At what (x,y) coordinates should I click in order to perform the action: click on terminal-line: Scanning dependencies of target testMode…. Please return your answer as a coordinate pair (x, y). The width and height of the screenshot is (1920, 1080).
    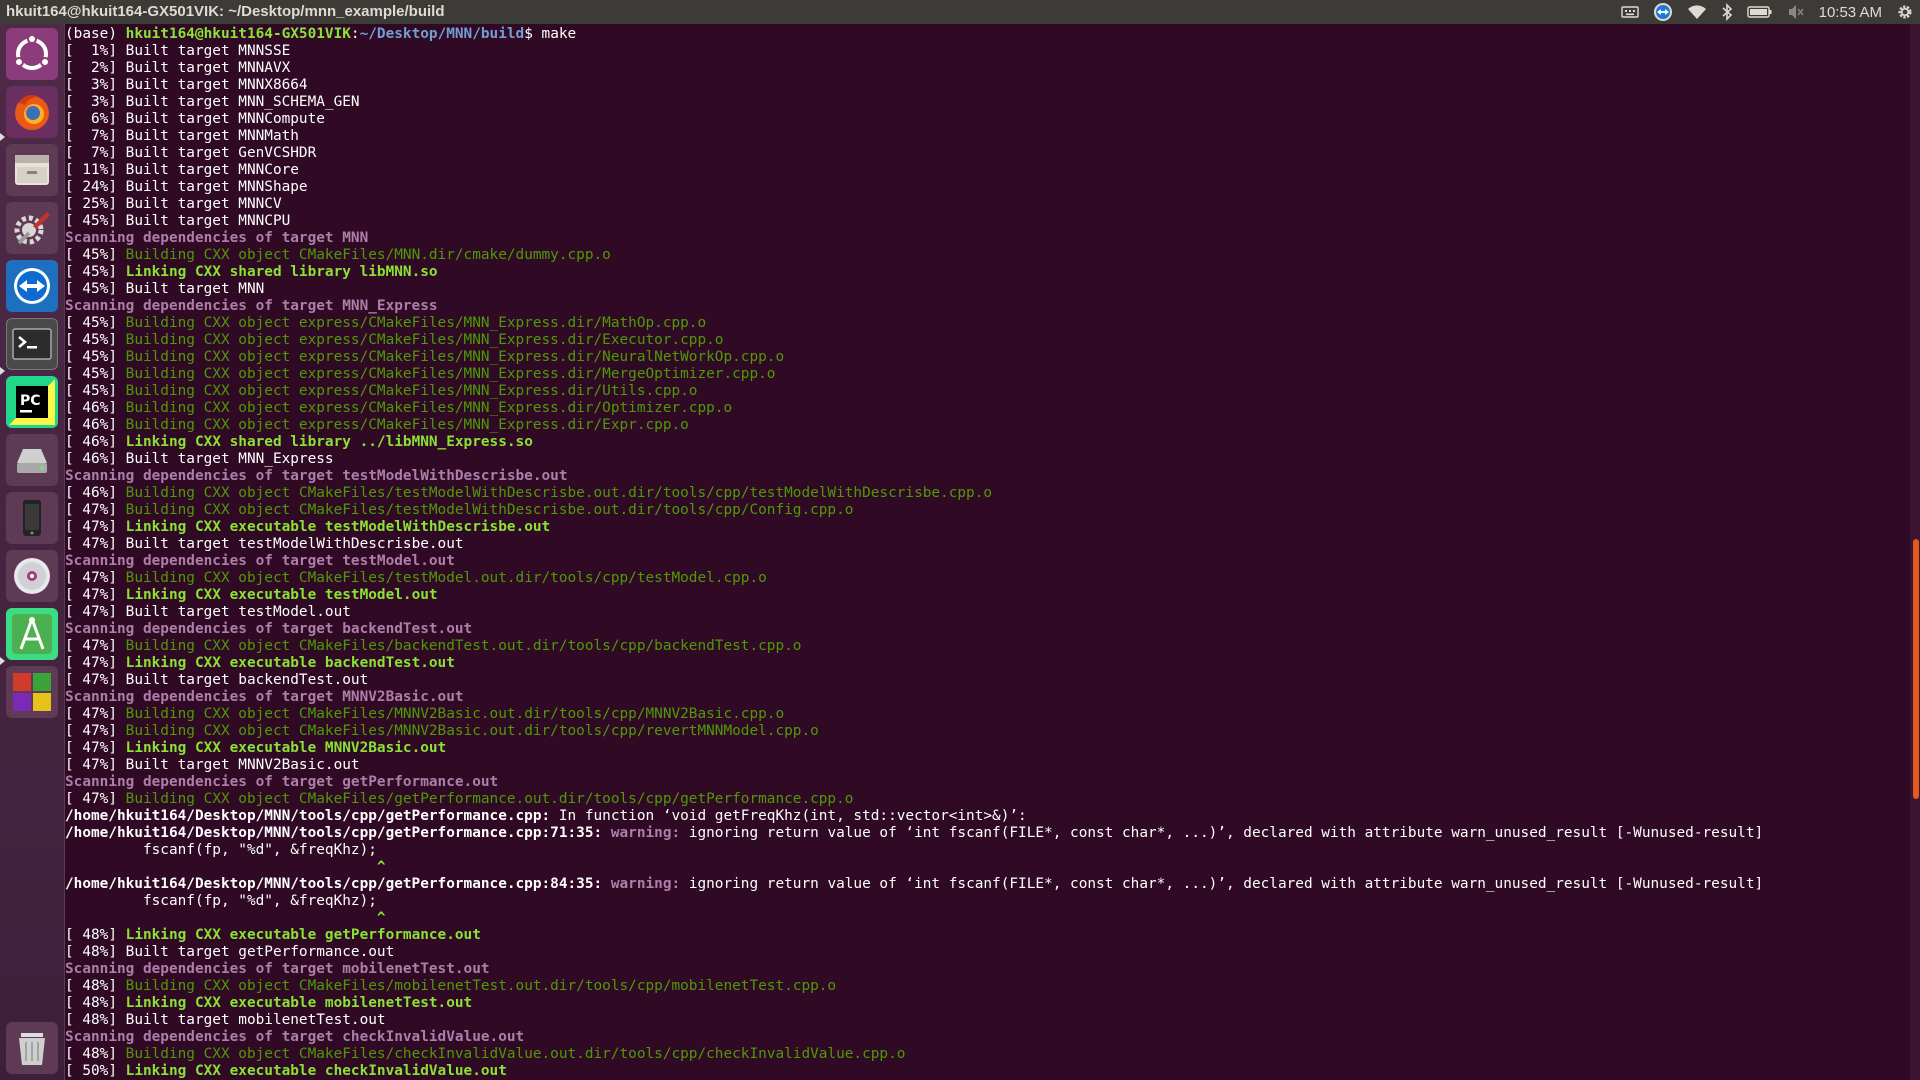
    Looking at the image, I should click on (987, 476).